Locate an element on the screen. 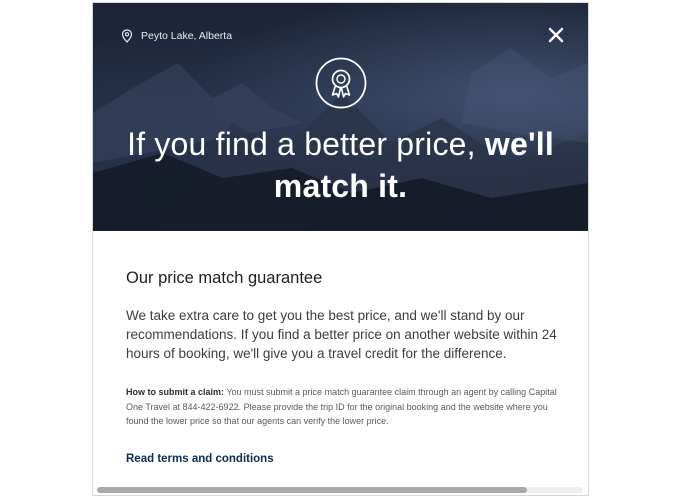 The width and height of the screenshot is (680, 501). location-label: Peyto Lake, Alberta is located at coordinates (176, 36).